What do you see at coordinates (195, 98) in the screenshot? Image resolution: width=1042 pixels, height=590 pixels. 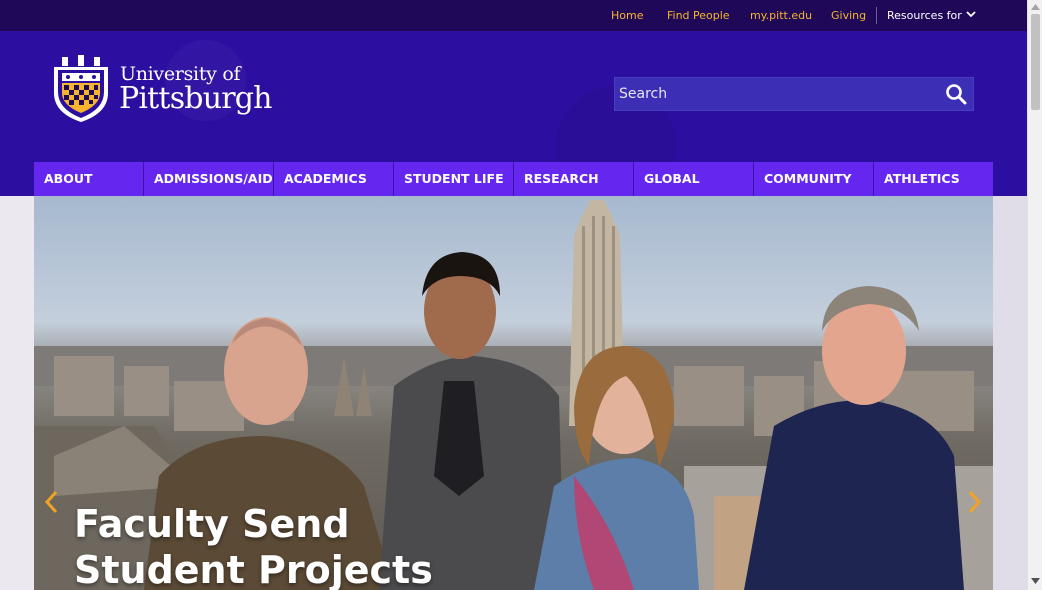 I see `logo-text-line2: Pittsburgh` at bounding box center [195, 98].